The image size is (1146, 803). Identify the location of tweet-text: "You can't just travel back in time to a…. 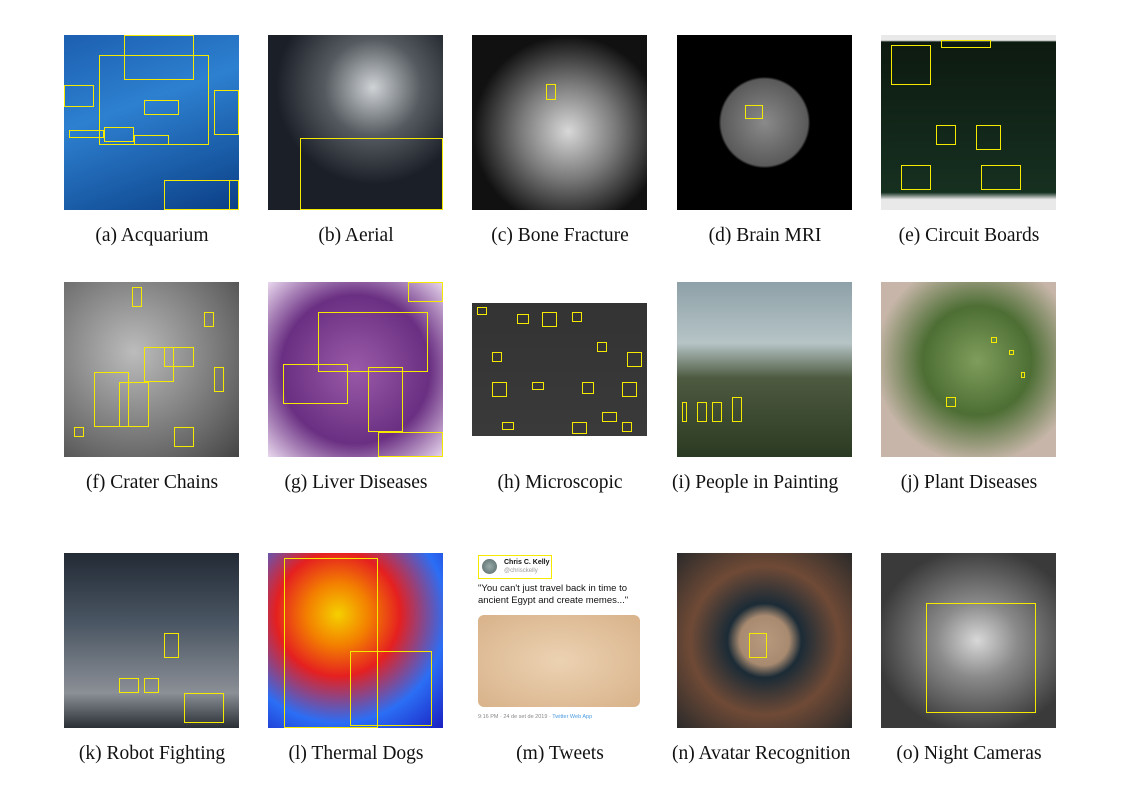
(553, 594).